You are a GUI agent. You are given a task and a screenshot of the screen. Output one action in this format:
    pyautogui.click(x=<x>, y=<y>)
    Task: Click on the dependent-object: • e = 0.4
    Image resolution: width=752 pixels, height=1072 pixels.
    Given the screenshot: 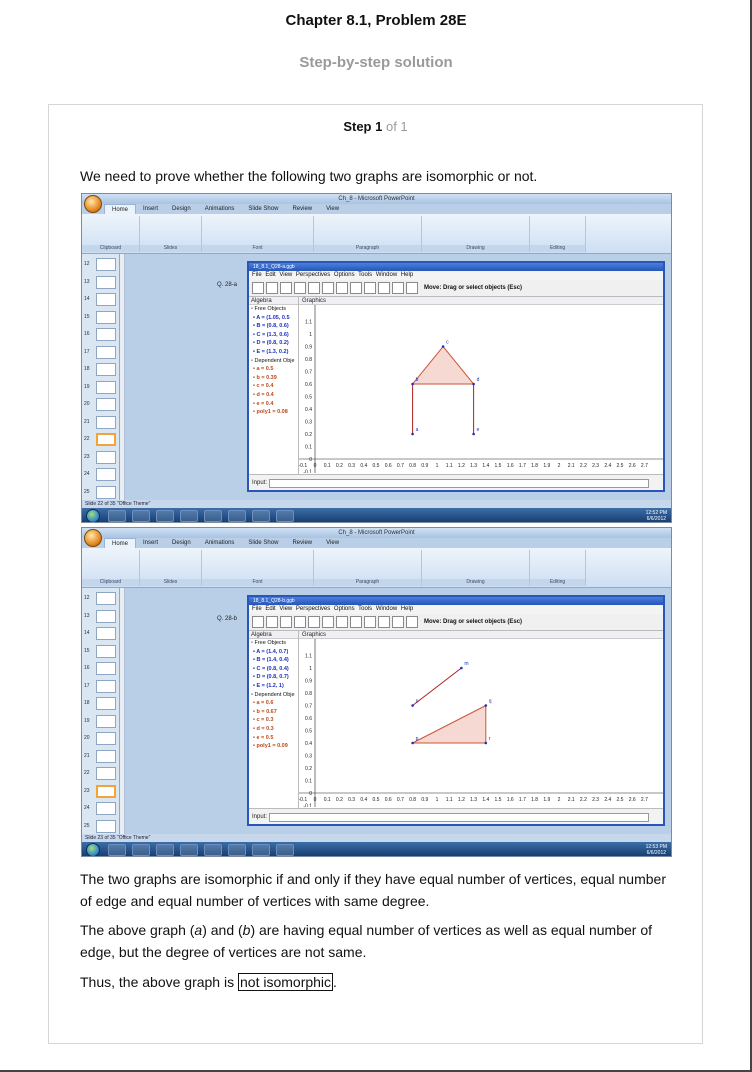 What is the action you would take?
    pyautogui.click(x=273, y=404)
    